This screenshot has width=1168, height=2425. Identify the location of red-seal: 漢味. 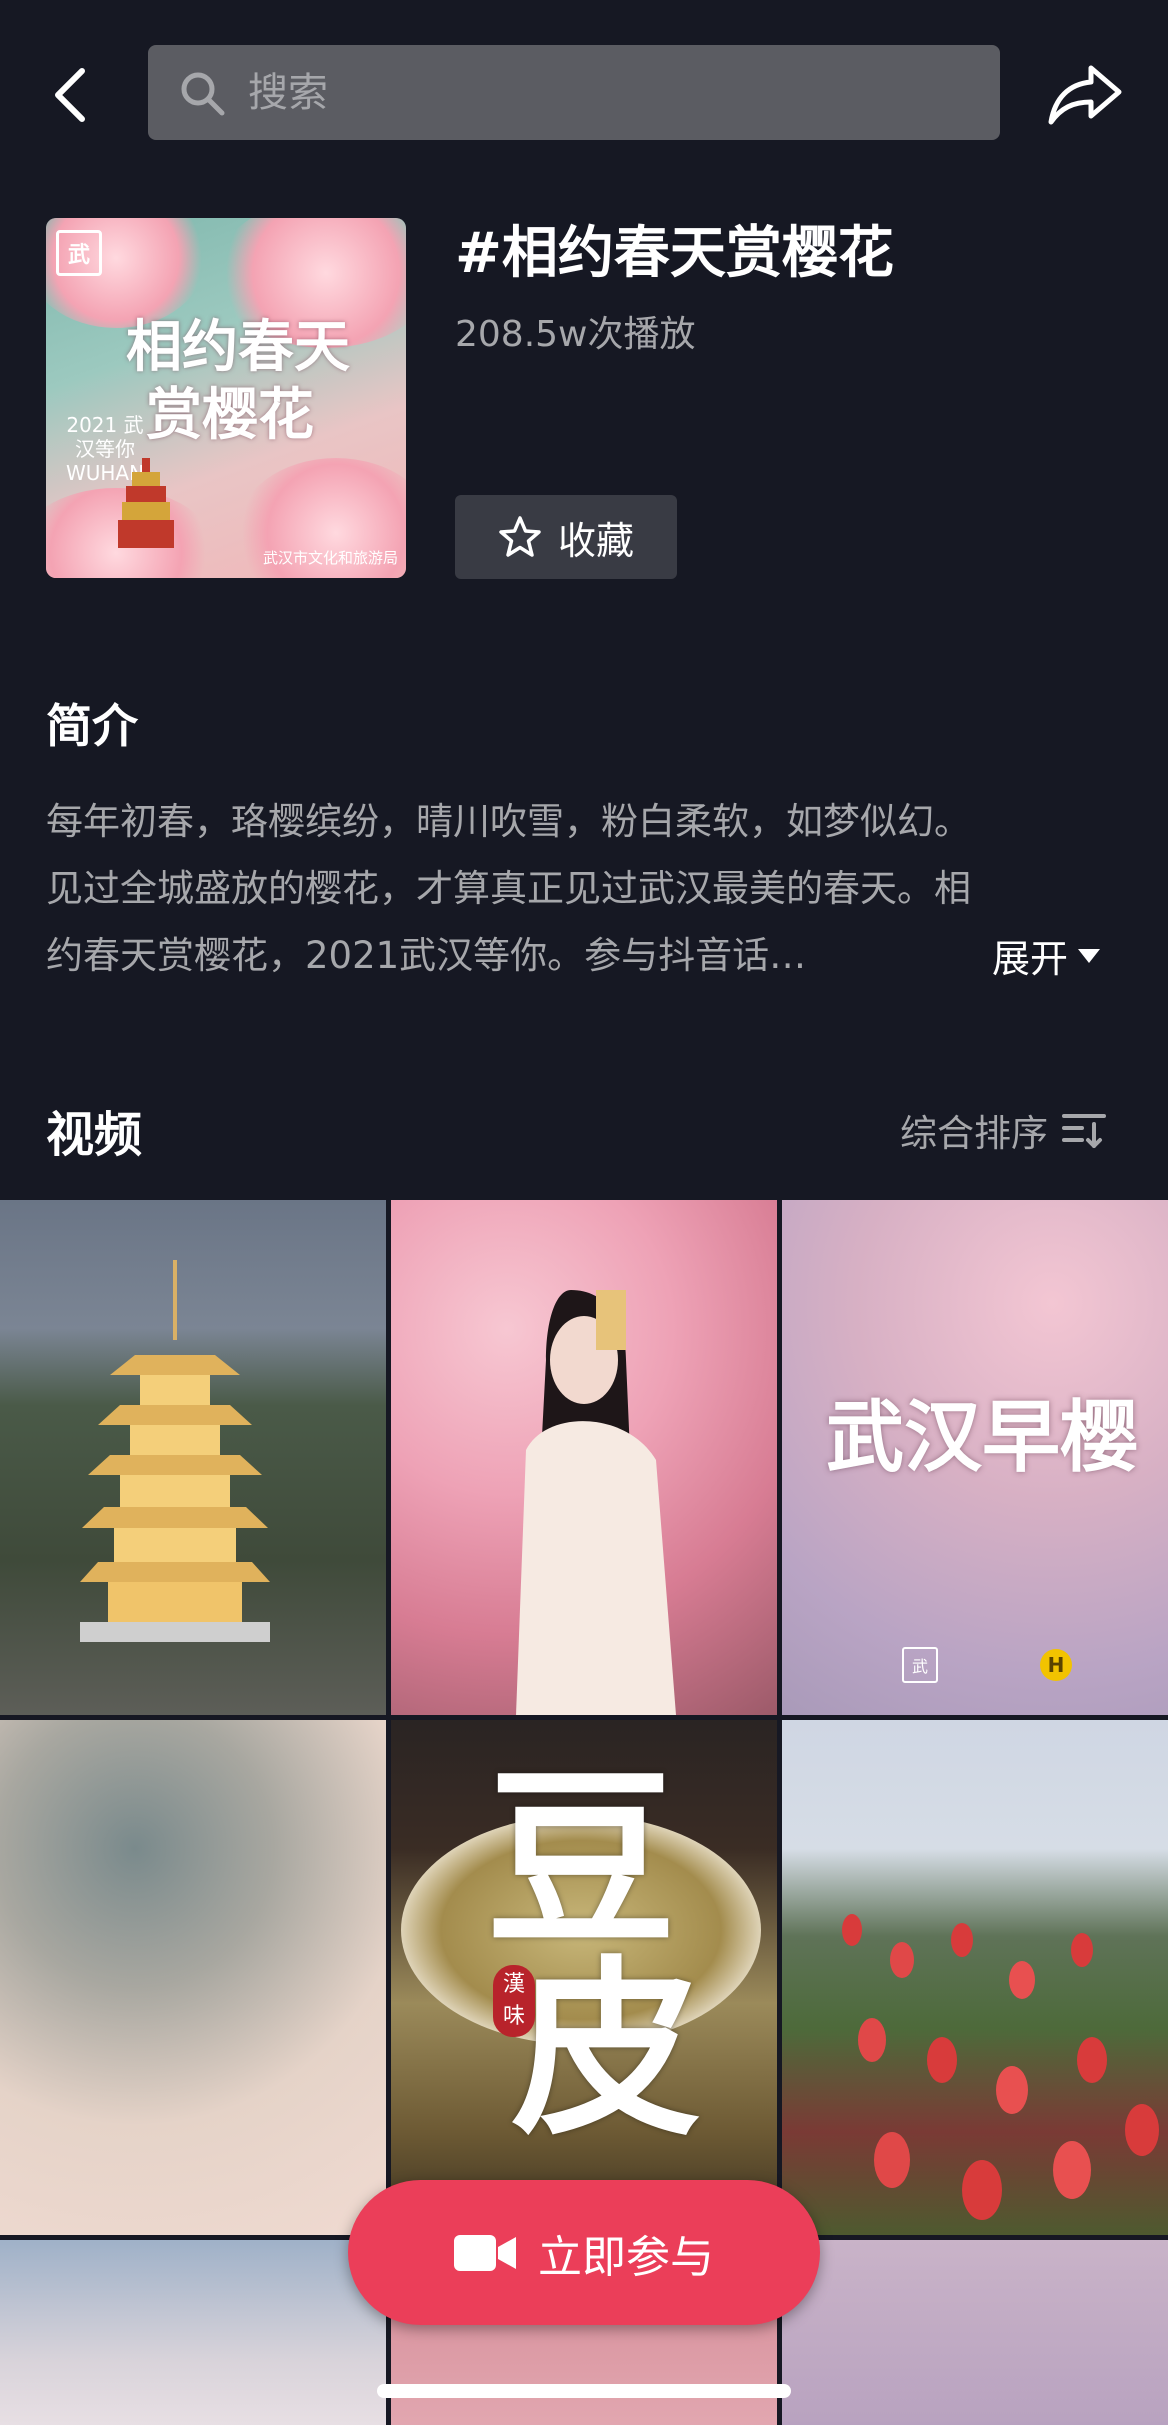
(514, 2001).